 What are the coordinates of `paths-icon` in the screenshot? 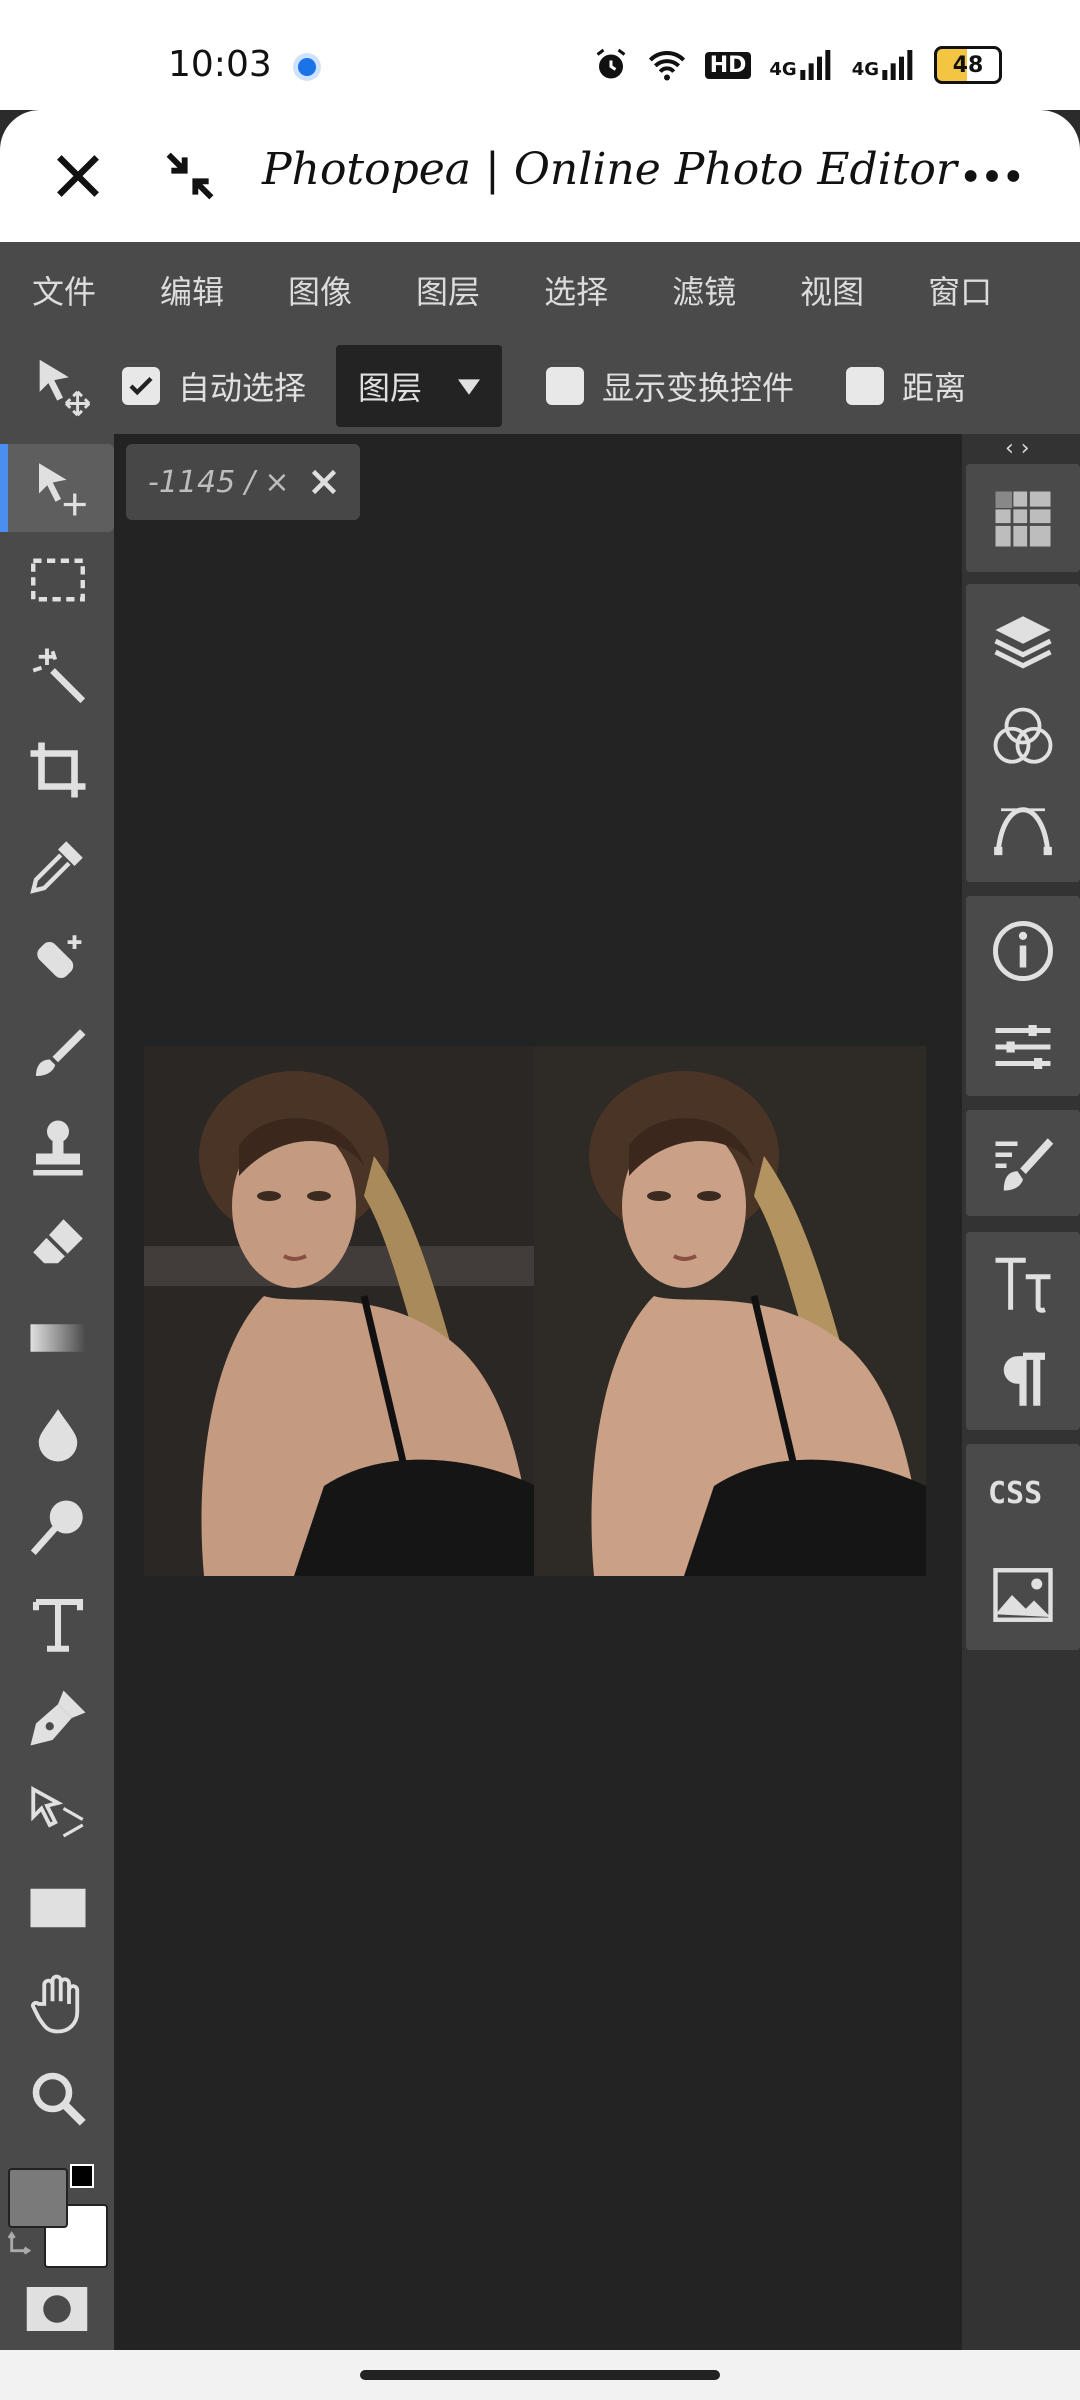 It's located at (1023, 829).